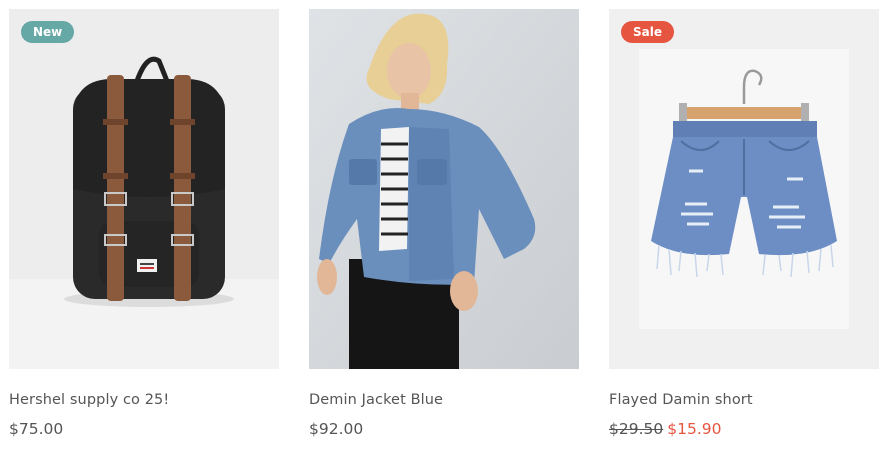  I want to click on product-name: Flayed Damin short, so click(744, 400).